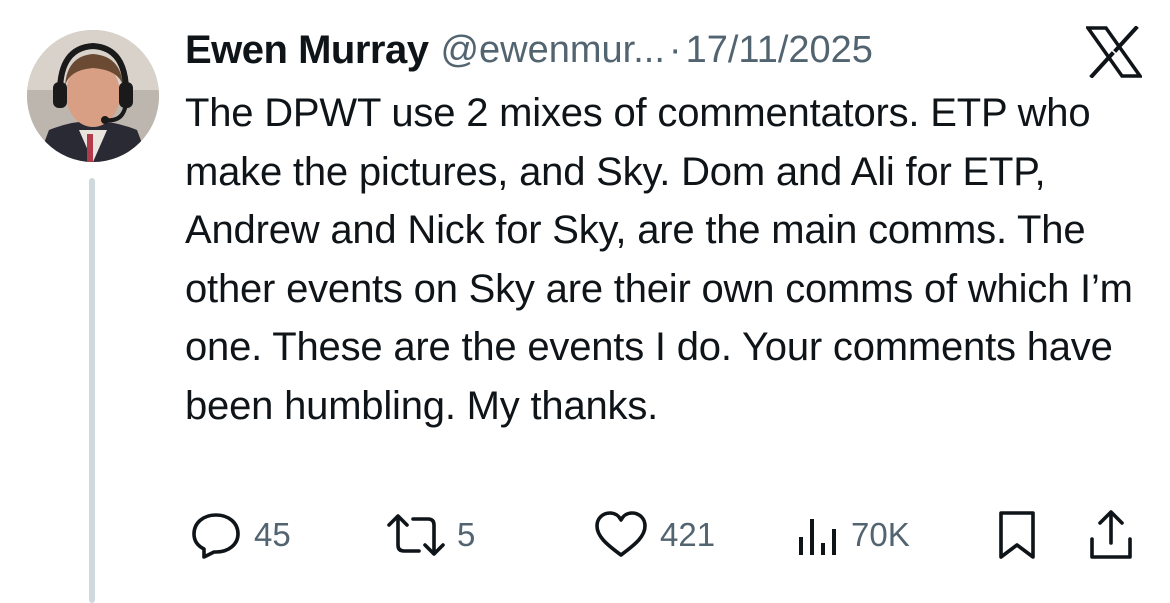 The image size is (1170, 603). I want to click on share-button, so click(1111, 535).